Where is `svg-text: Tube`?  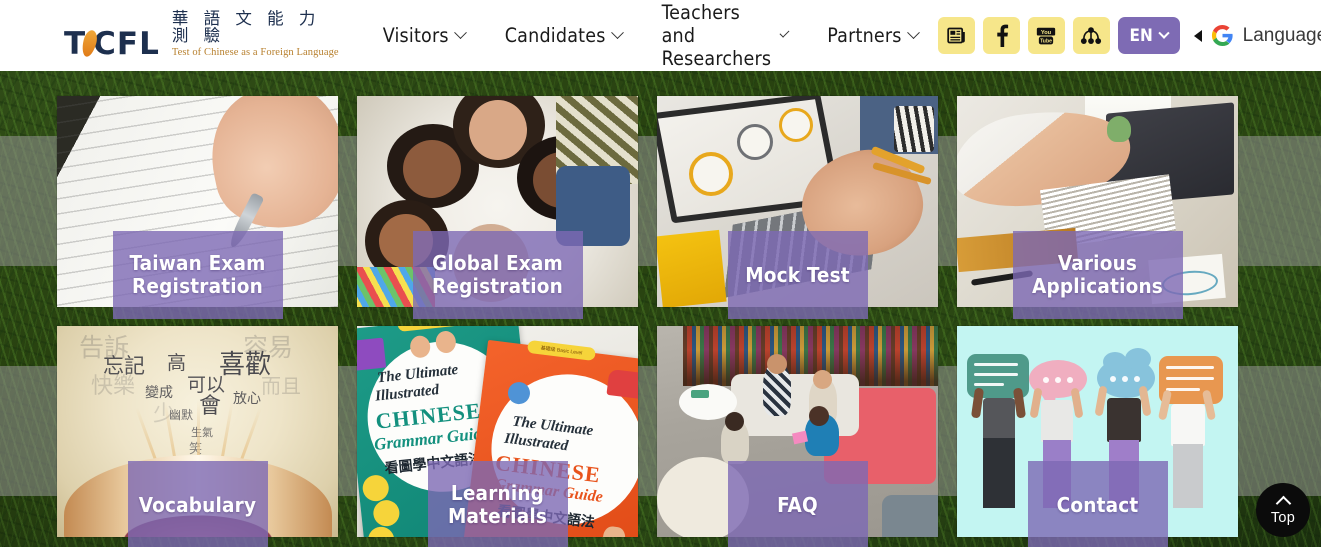
svg-text: Tube is located at coordinates (1046, 41).